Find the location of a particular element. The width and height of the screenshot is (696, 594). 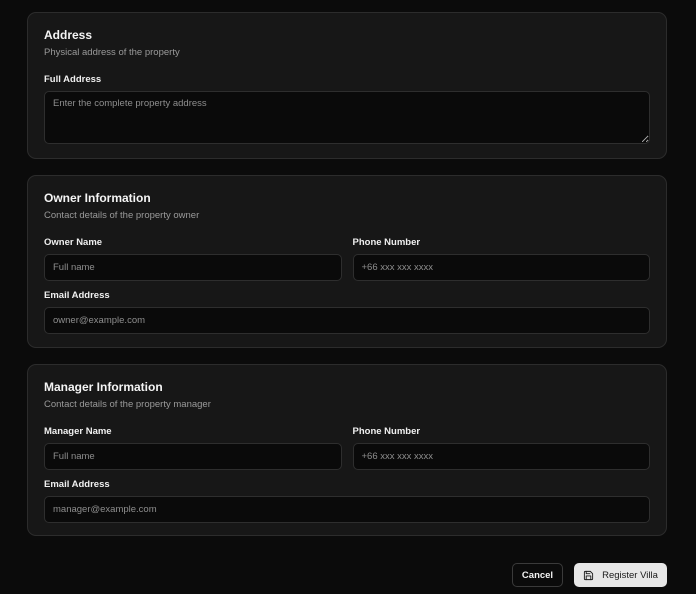

owner-email-label: Email Address is located at coordinates (77, 295).